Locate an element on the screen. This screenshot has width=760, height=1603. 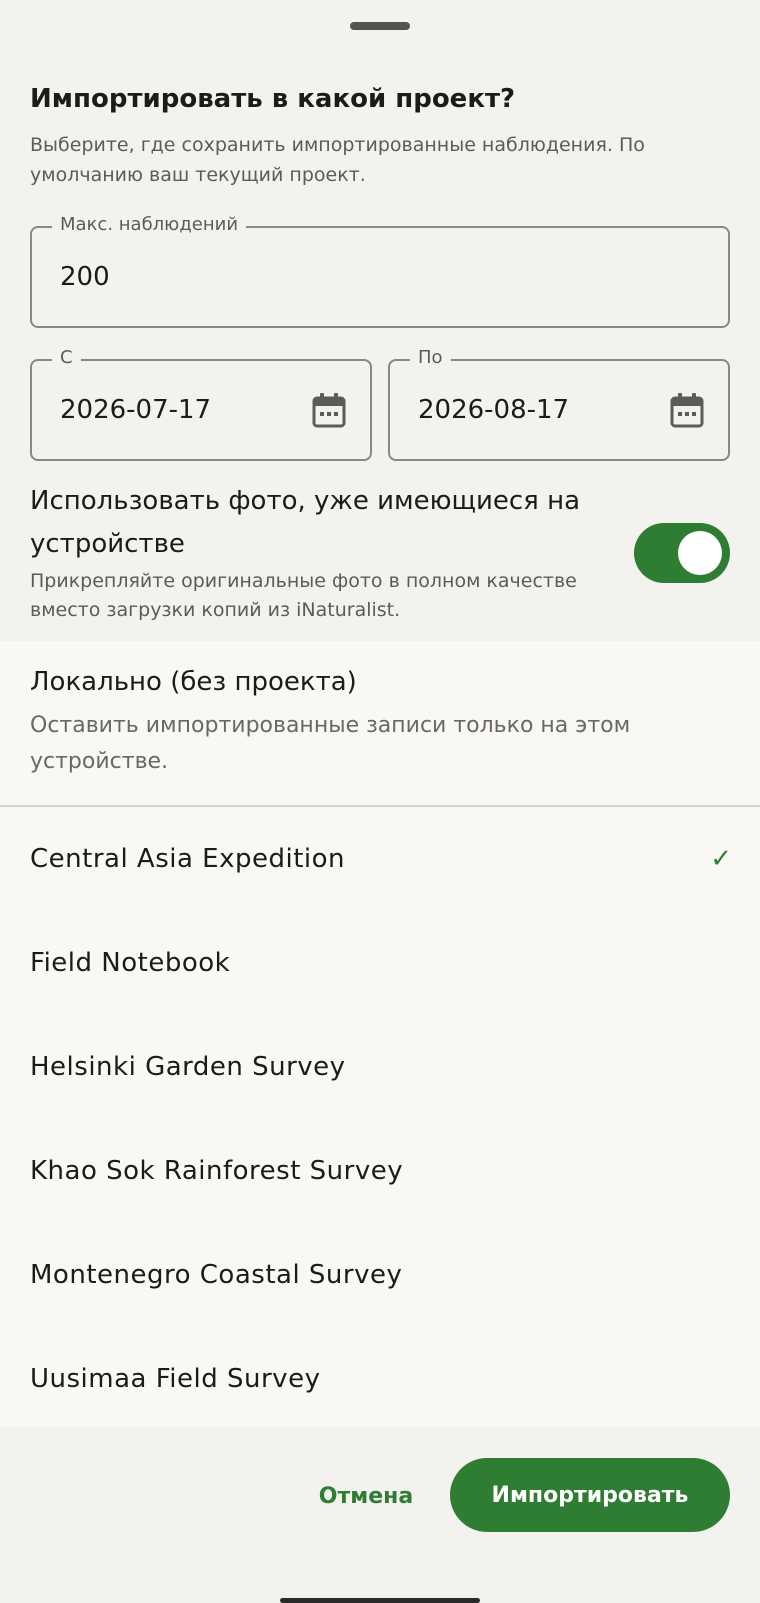
project-item-central-asia-expedition: Central Asia Expedition ✓ is located at coordinates (380, 859).